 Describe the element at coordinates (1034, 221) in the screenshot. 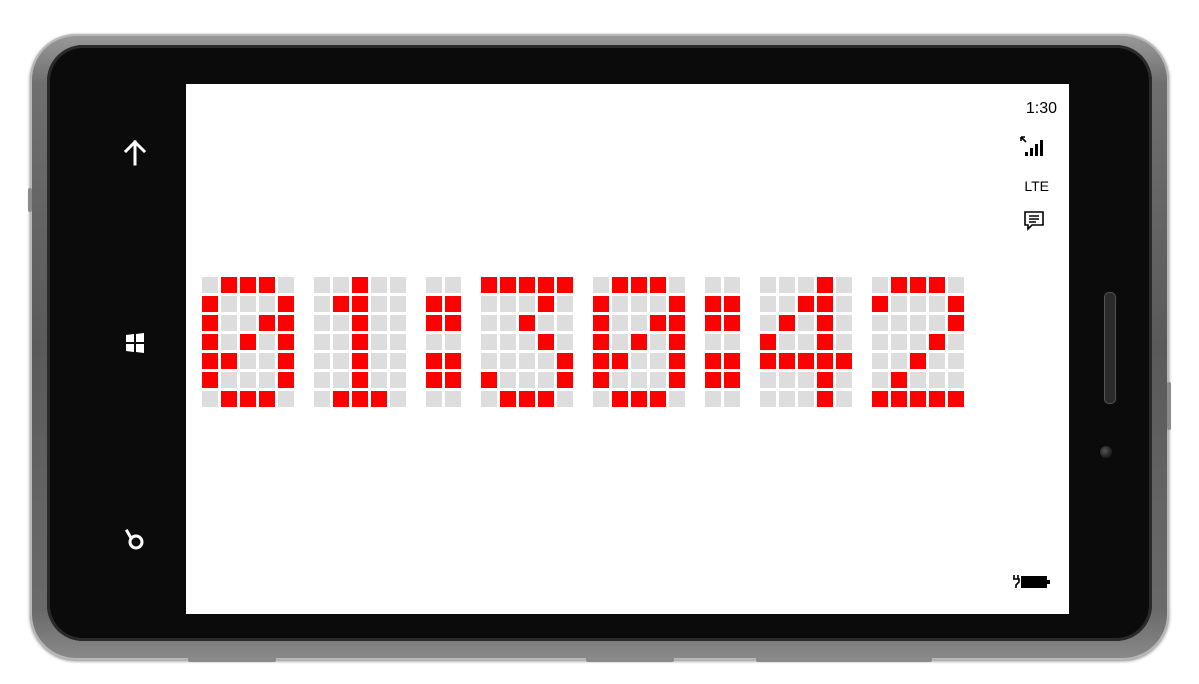

I see `message-icon` at that location.